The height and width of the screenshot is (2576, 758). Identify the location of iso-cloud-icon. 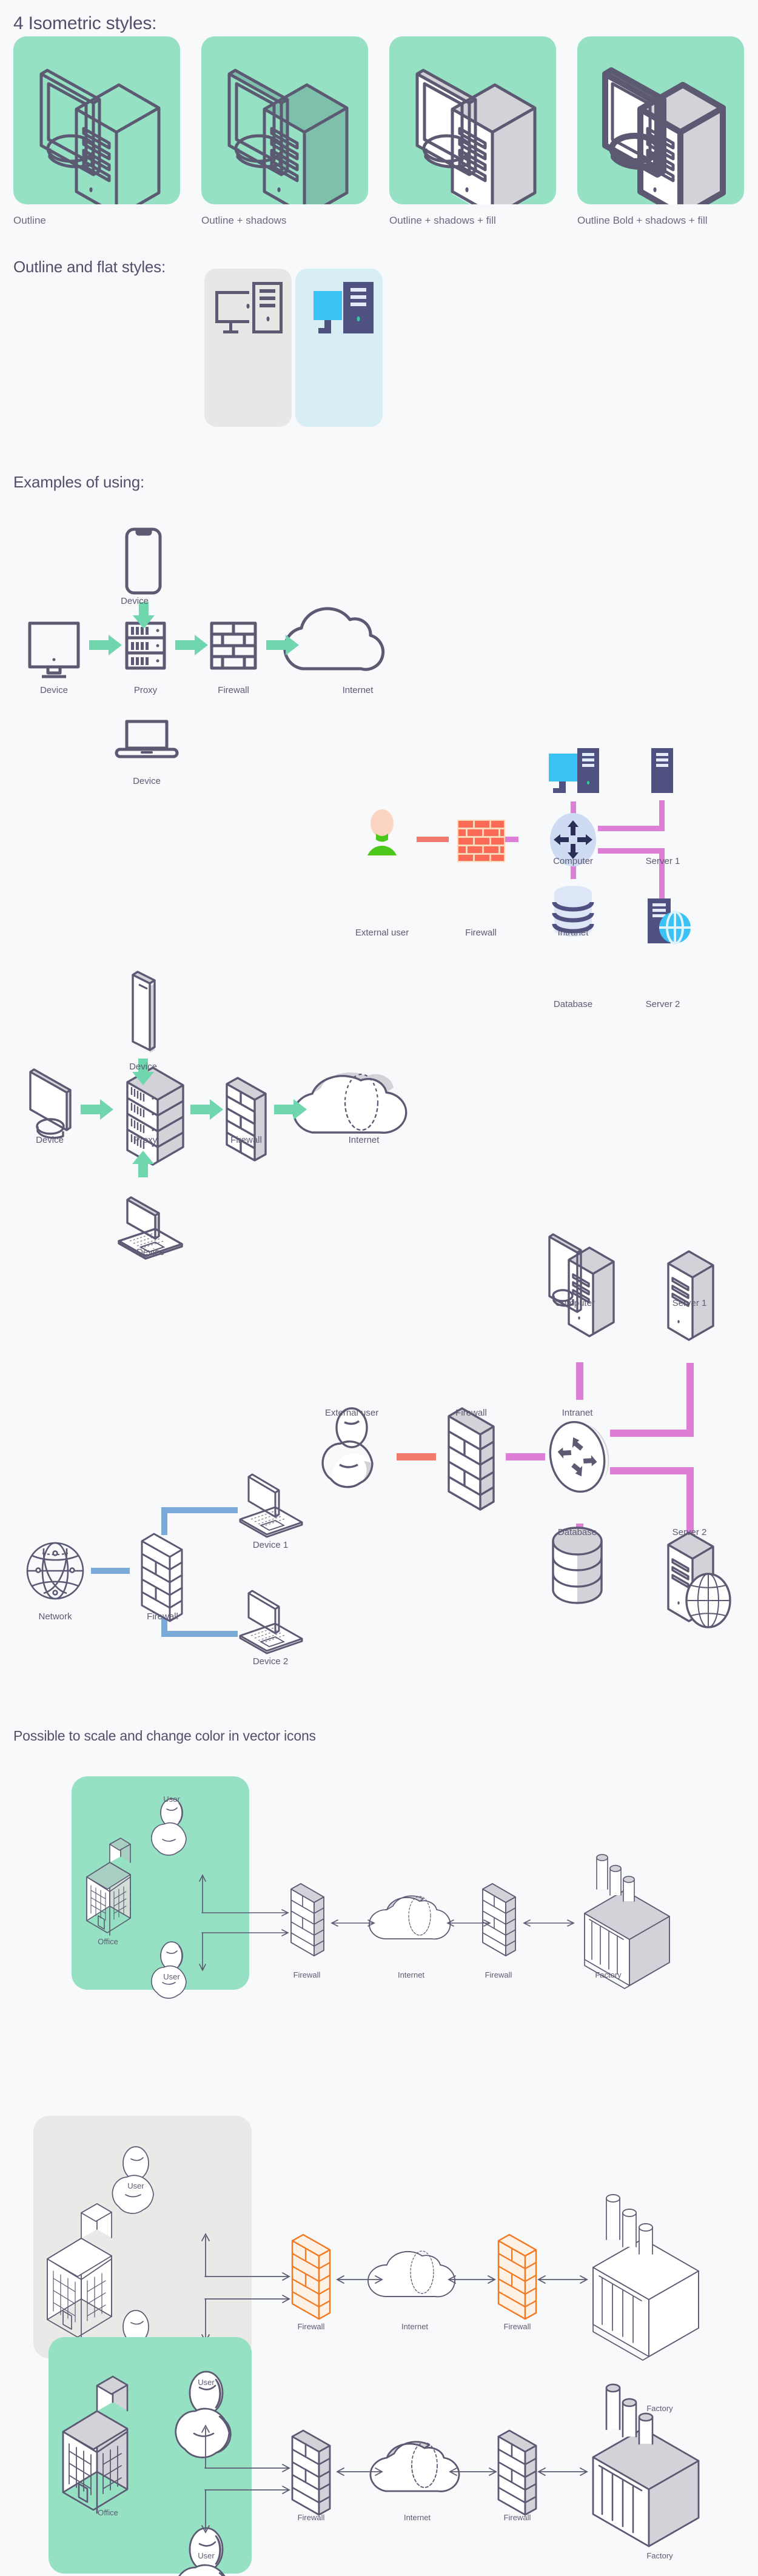
(351, 1103).